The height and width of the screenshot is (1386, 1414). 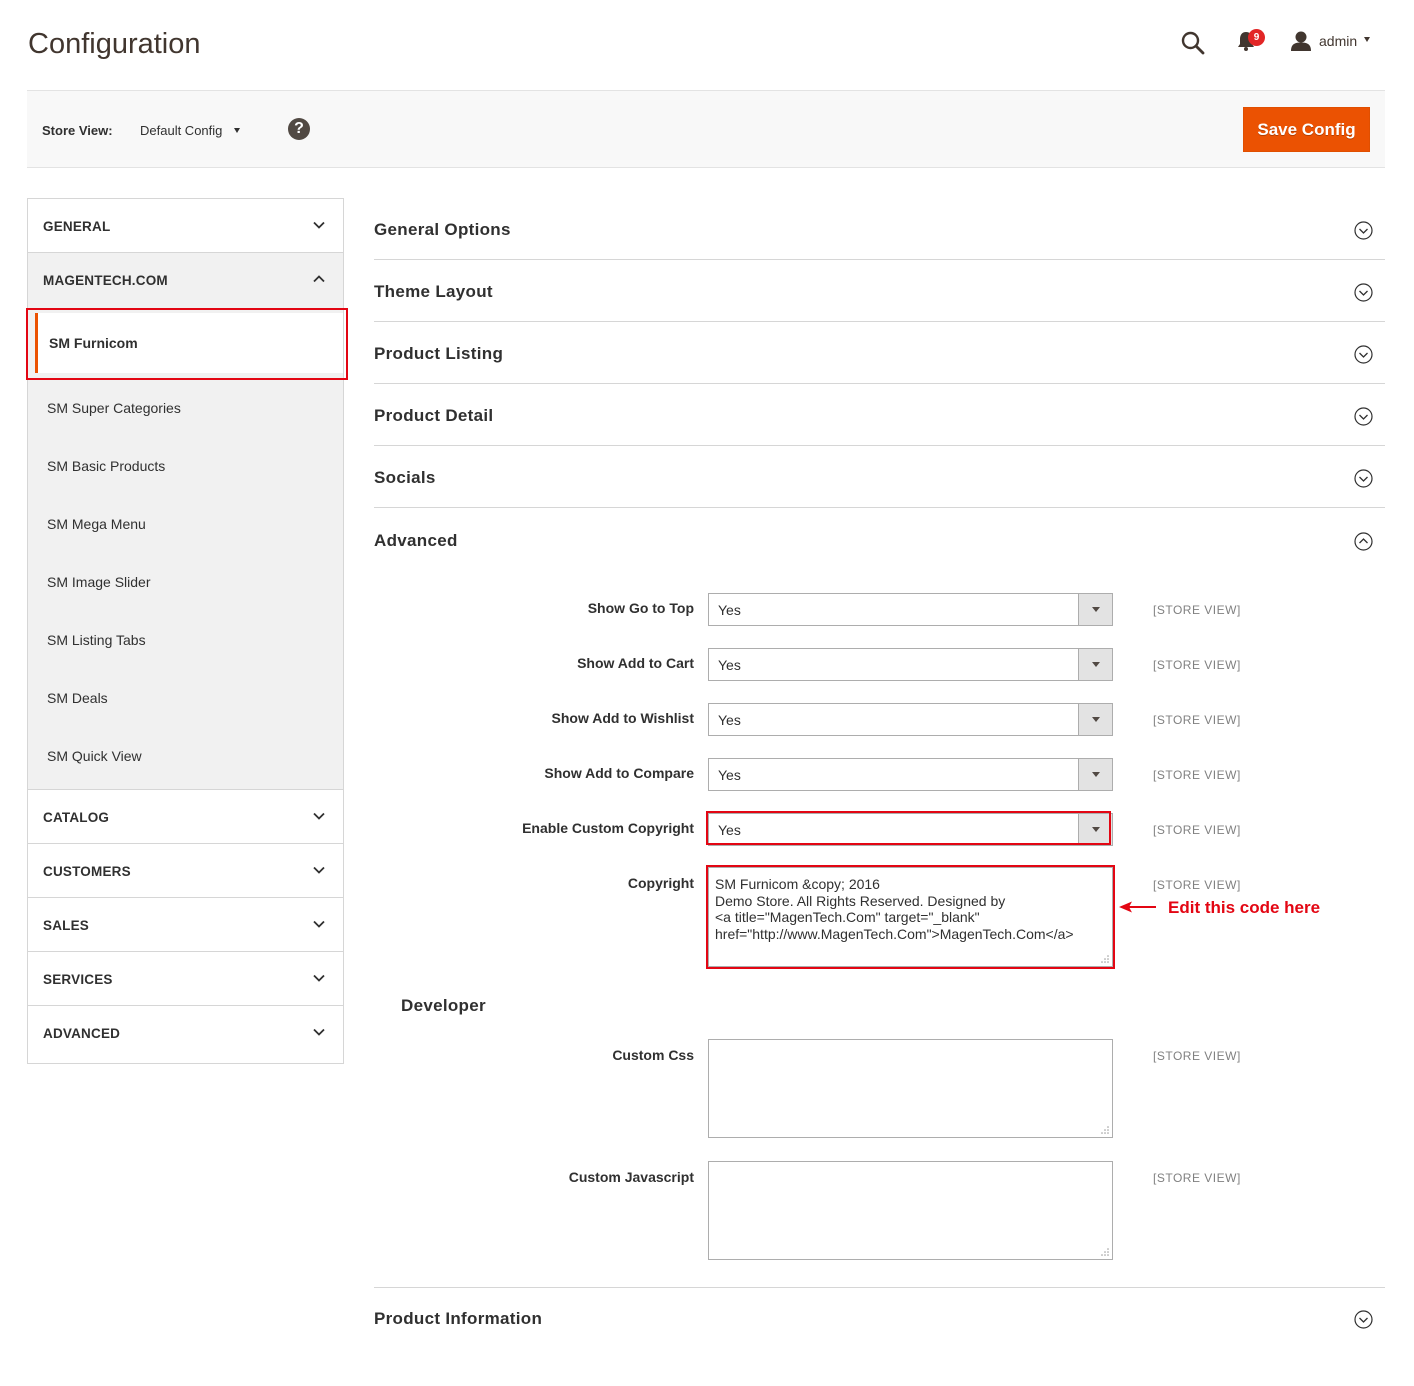 What do you see at coordinates (185, 226) in the screenshot?
I see `sidebar-section-general: GENERAL` at bounding box center [185, 226].